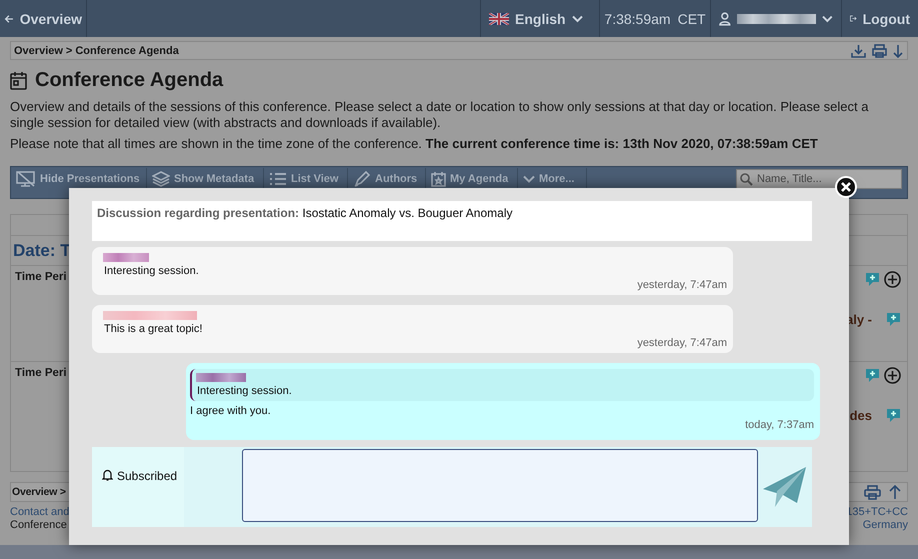  What do you see at coordinates (885, 525) in the screenshot?
I see `footer-text: Germany` at bounding box center [885, 525].